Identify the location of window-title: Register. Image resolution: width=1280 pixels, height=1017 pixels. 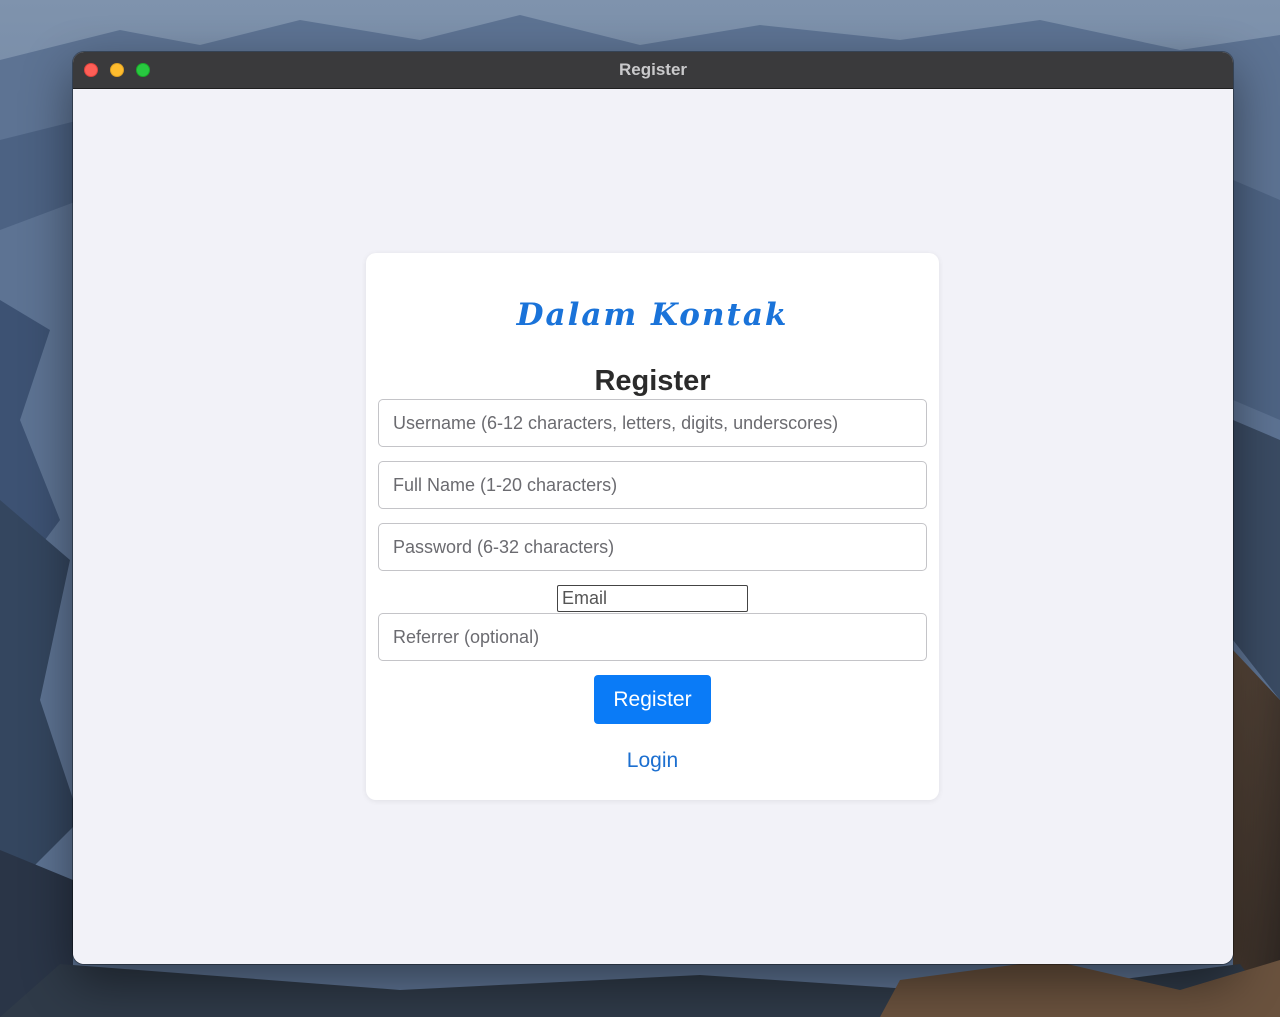
(653, 69).